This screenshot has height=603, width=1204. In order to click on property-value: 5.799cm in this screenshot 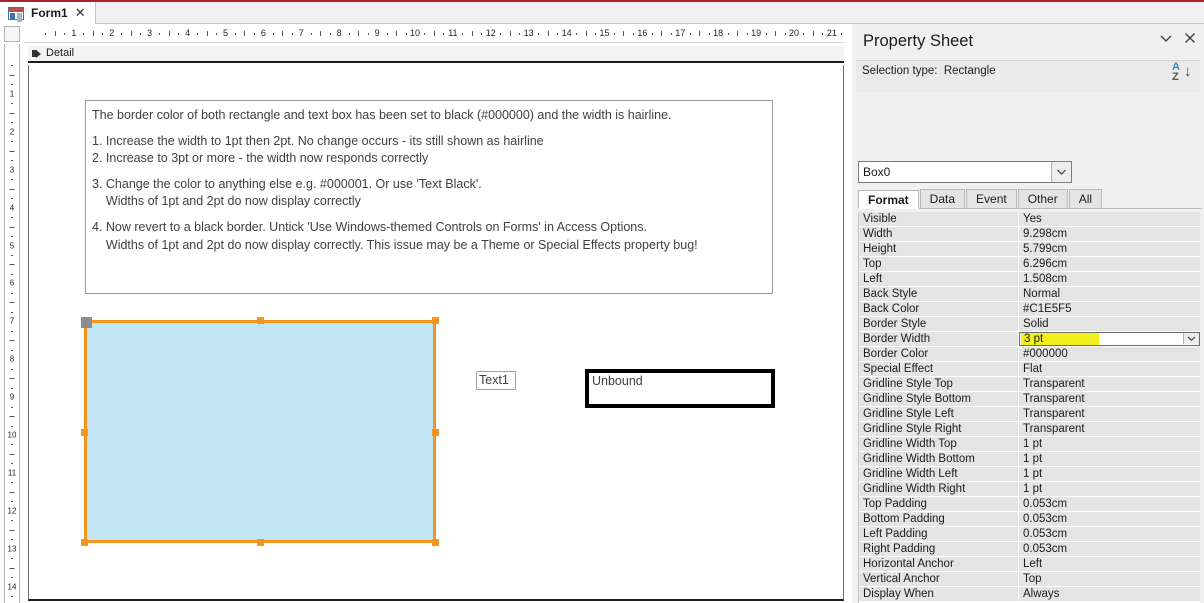, I will do `click(1109, 249)`.